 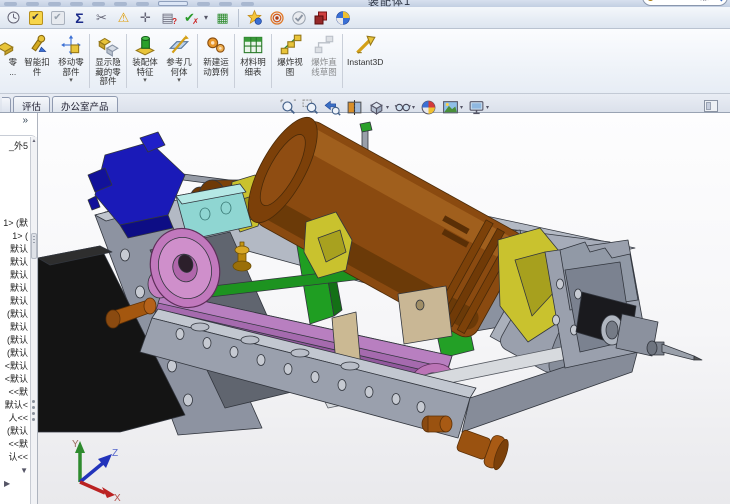 What do you see at coordinates (37, 45) in the screenshot?
I see `smart-fasteners-icon` at bounding box center [37, 45].